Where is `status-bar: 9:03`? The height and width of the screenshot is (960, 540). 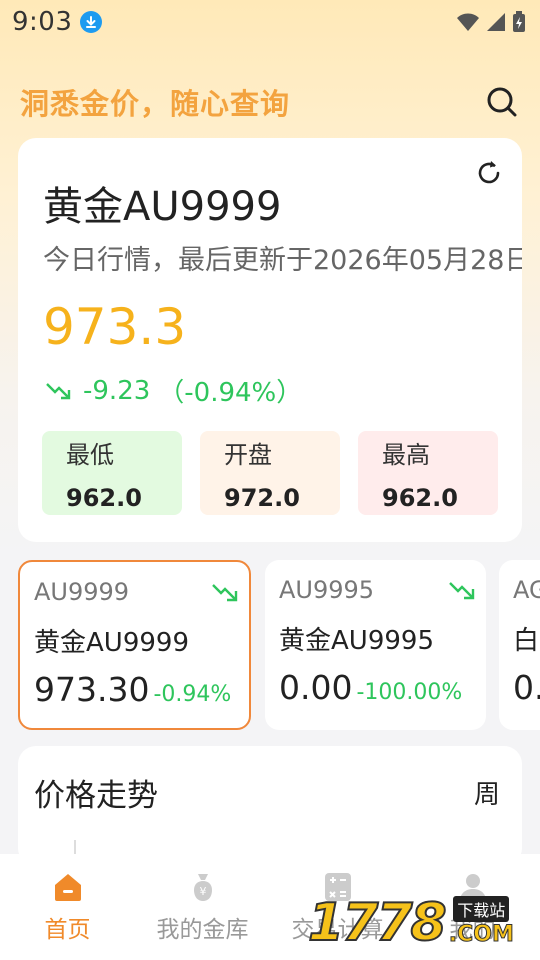
status-bar: 9:03 is located at coordinates (270, 22).